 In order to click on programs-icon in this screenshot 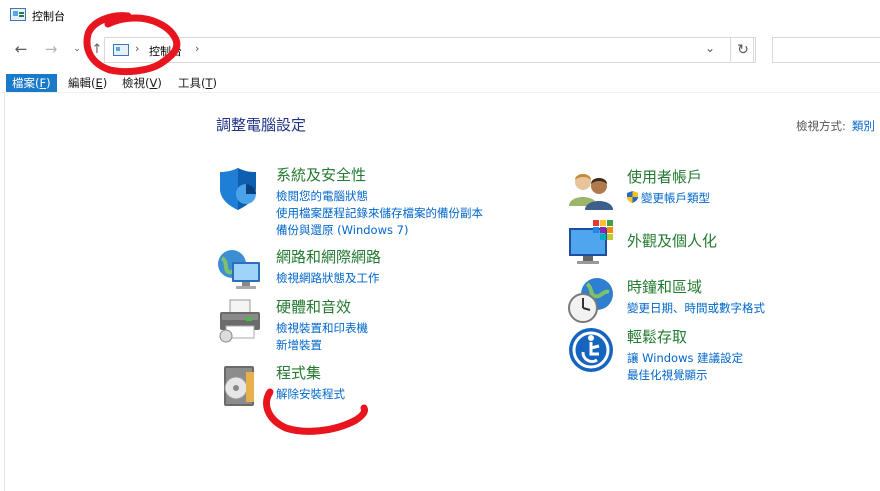, I will do `click(239, 386)`.